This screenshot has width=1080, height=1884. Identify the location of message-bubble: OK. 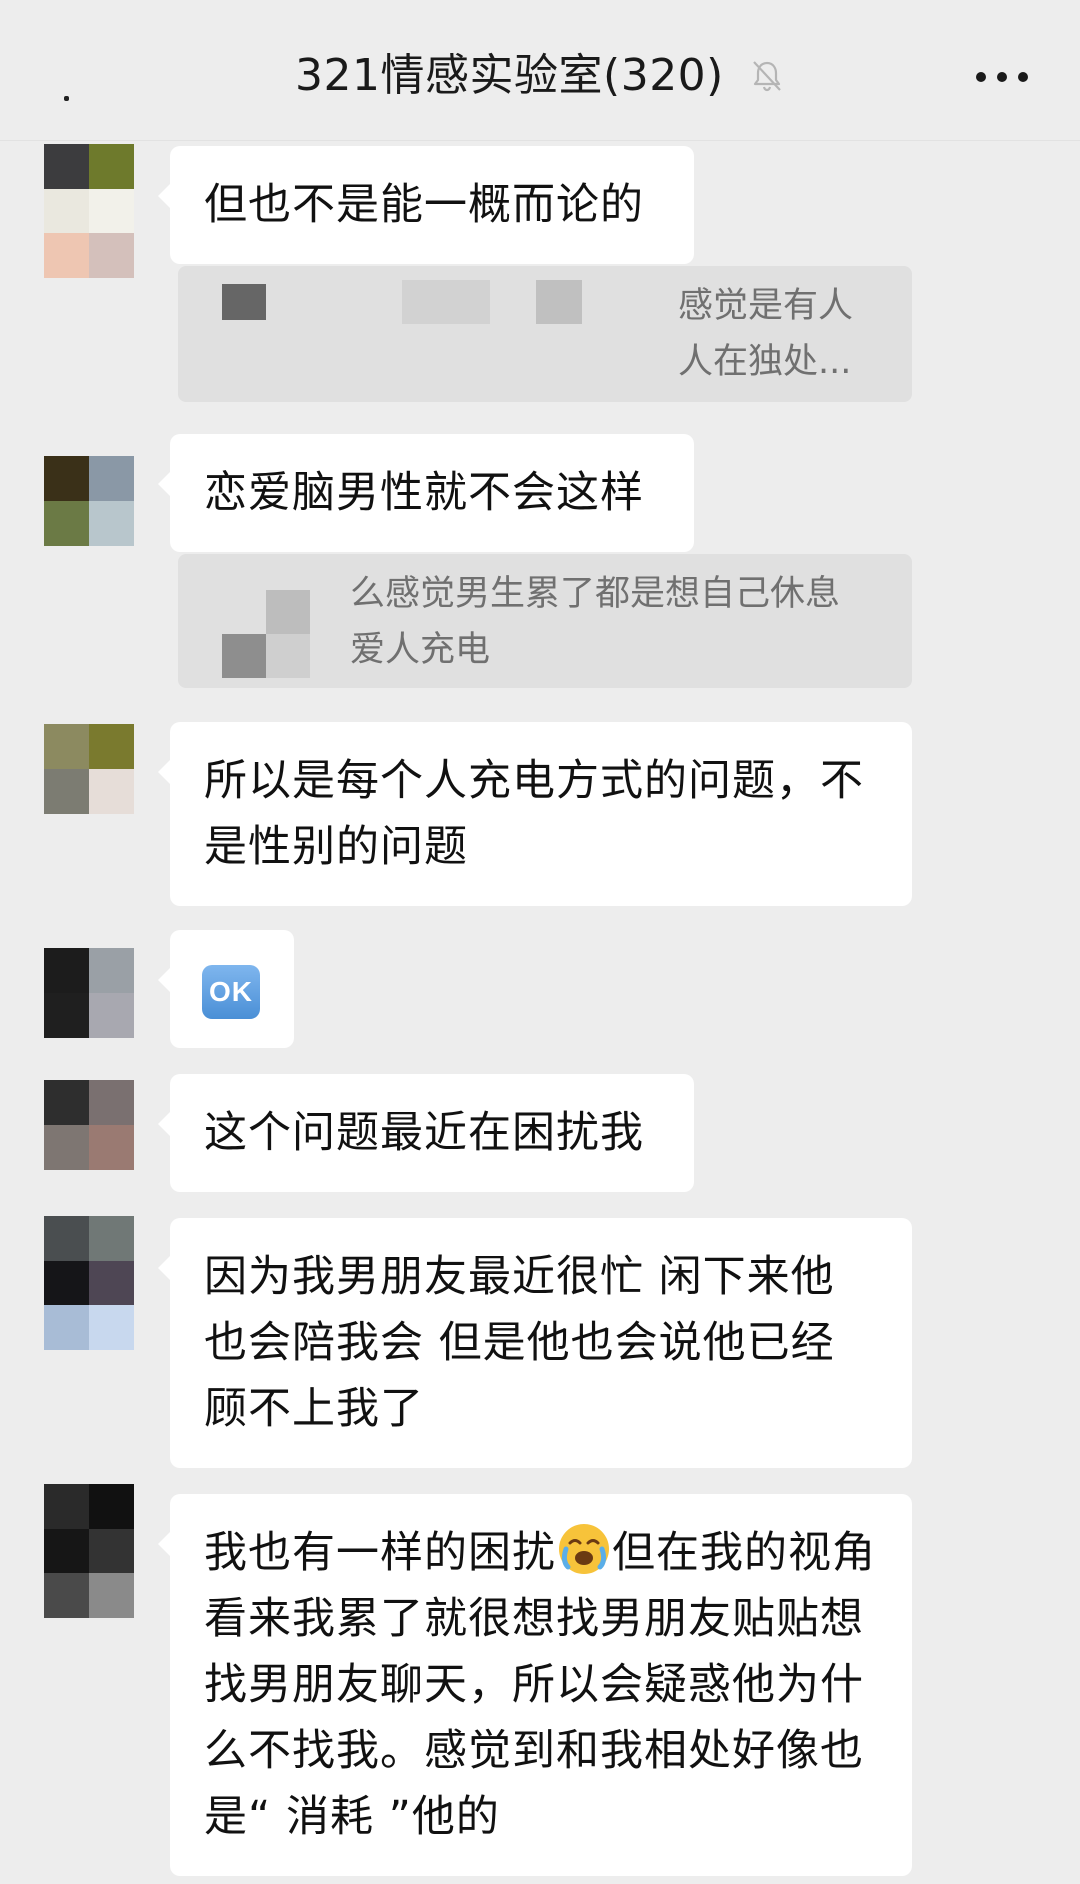
(226, 989).